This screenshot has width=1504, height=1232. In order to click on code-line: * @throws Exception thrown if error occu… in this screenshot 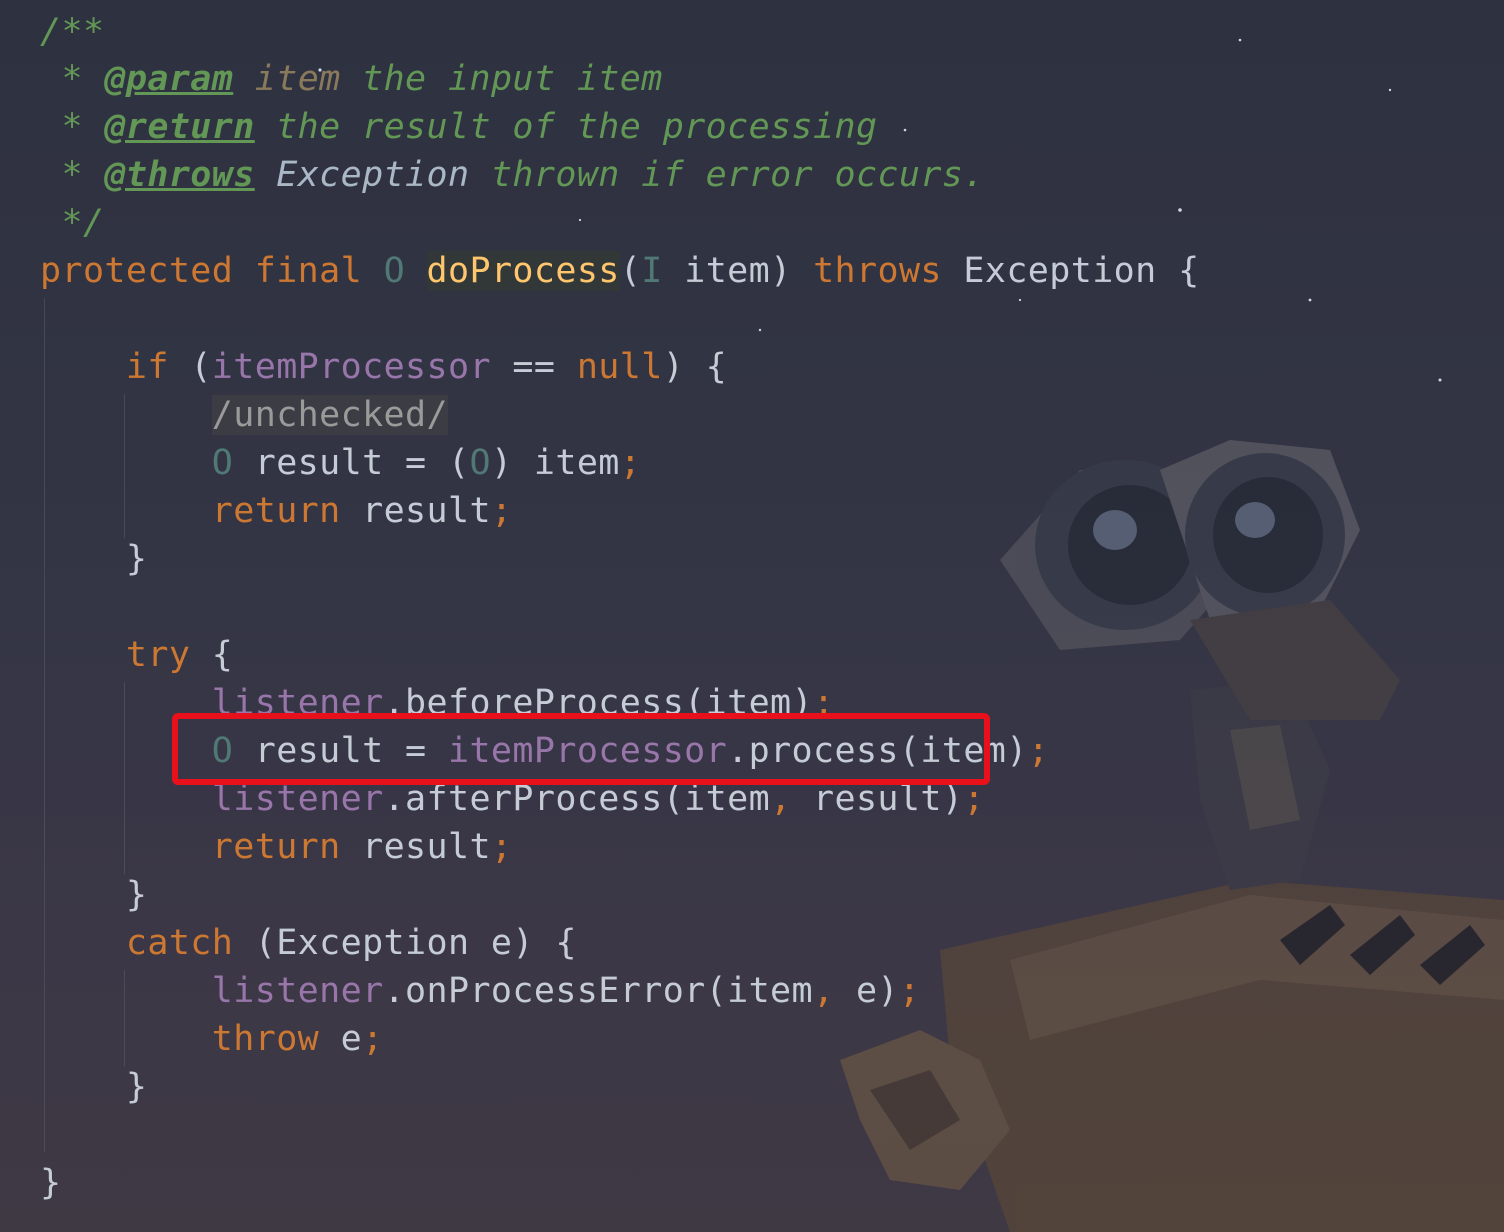, I will do `click(512, 175)`.